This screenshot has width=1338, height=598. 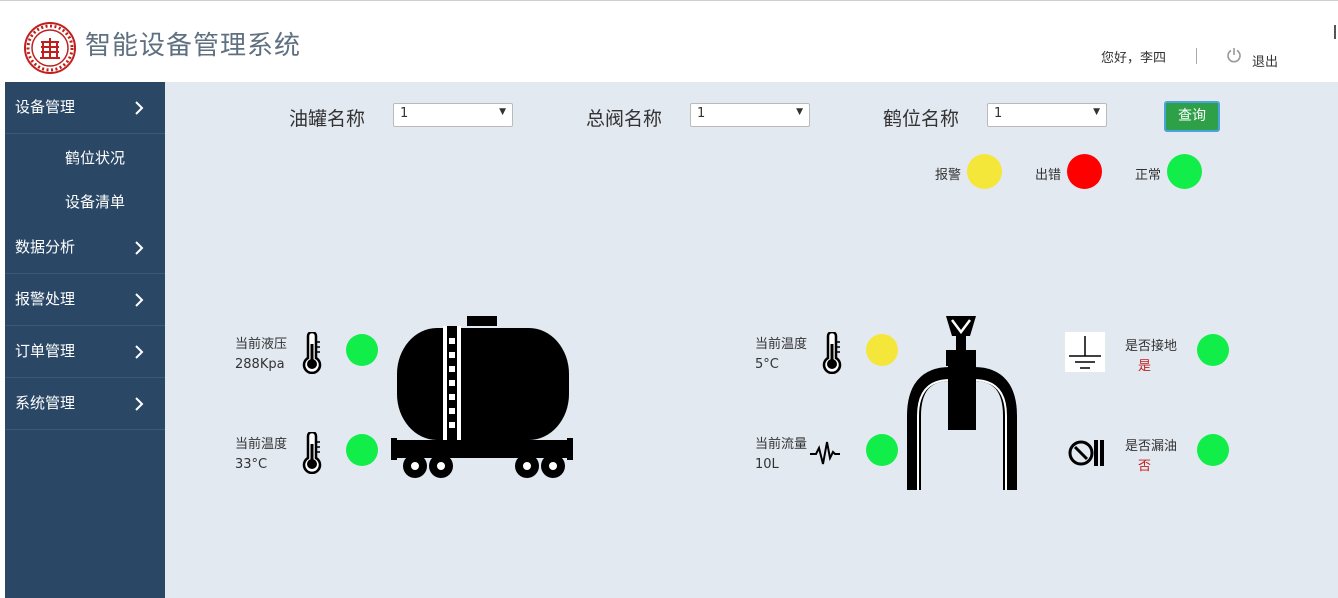 What do you see at coordinates (984, 171) in the screenshot?
I see `legend-alarm-dot` at bounding box center [984, 171].